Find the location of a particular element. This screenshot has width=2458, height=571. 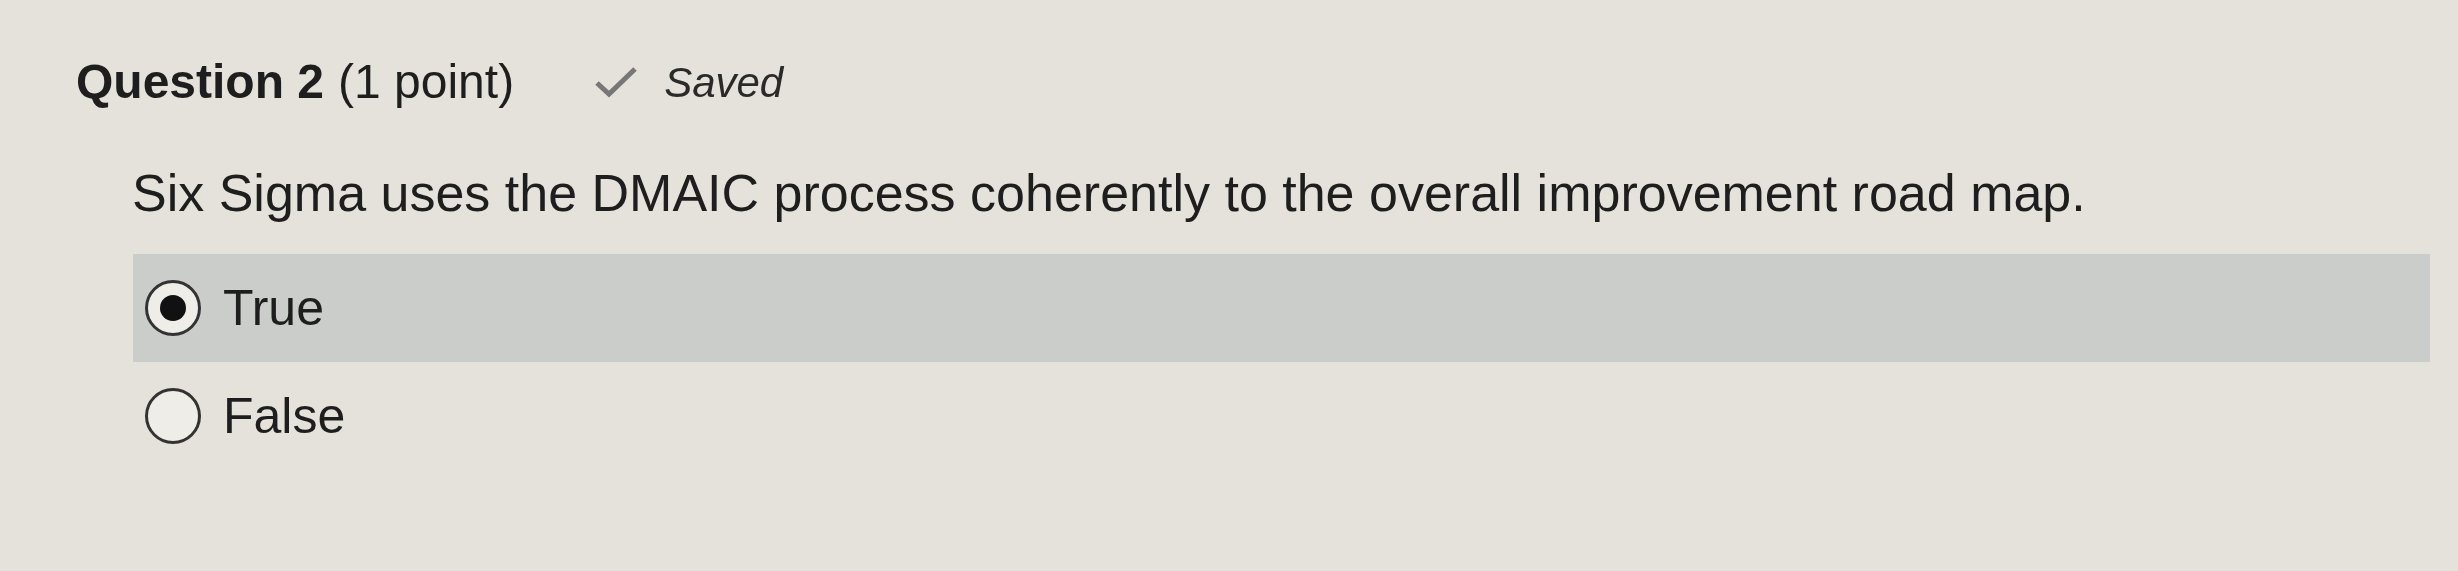

save-status: Saved is located at coordinates (724, 82).